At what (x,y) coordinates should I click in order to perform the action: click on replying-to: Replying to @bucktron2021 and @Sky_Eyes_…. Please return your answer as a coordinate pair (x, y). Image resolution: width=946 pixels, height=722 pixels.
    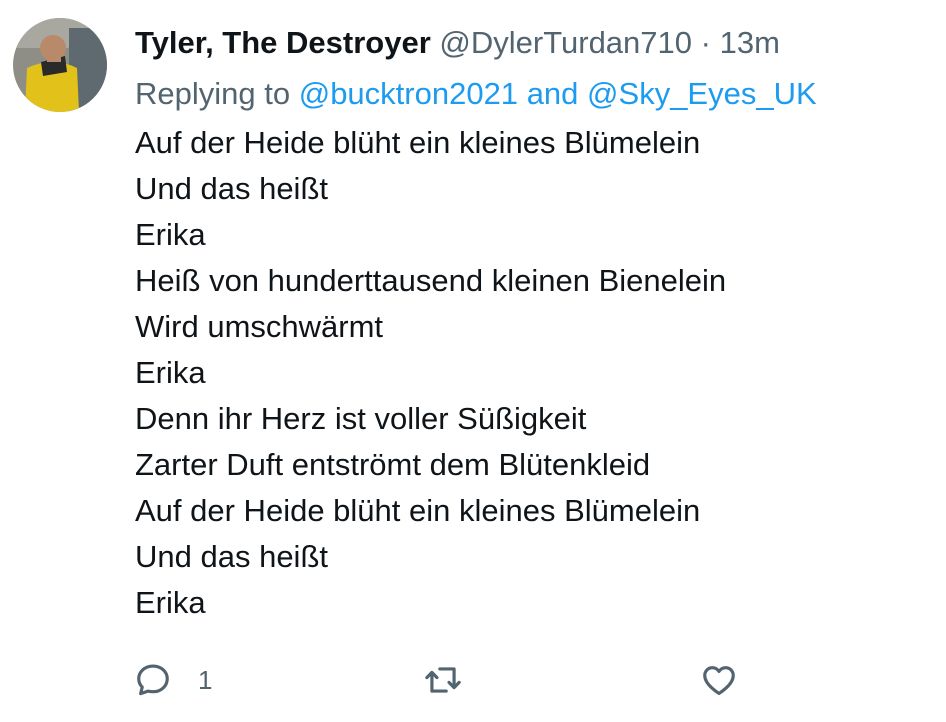
    Looking at the image, I should click on (476, 94).